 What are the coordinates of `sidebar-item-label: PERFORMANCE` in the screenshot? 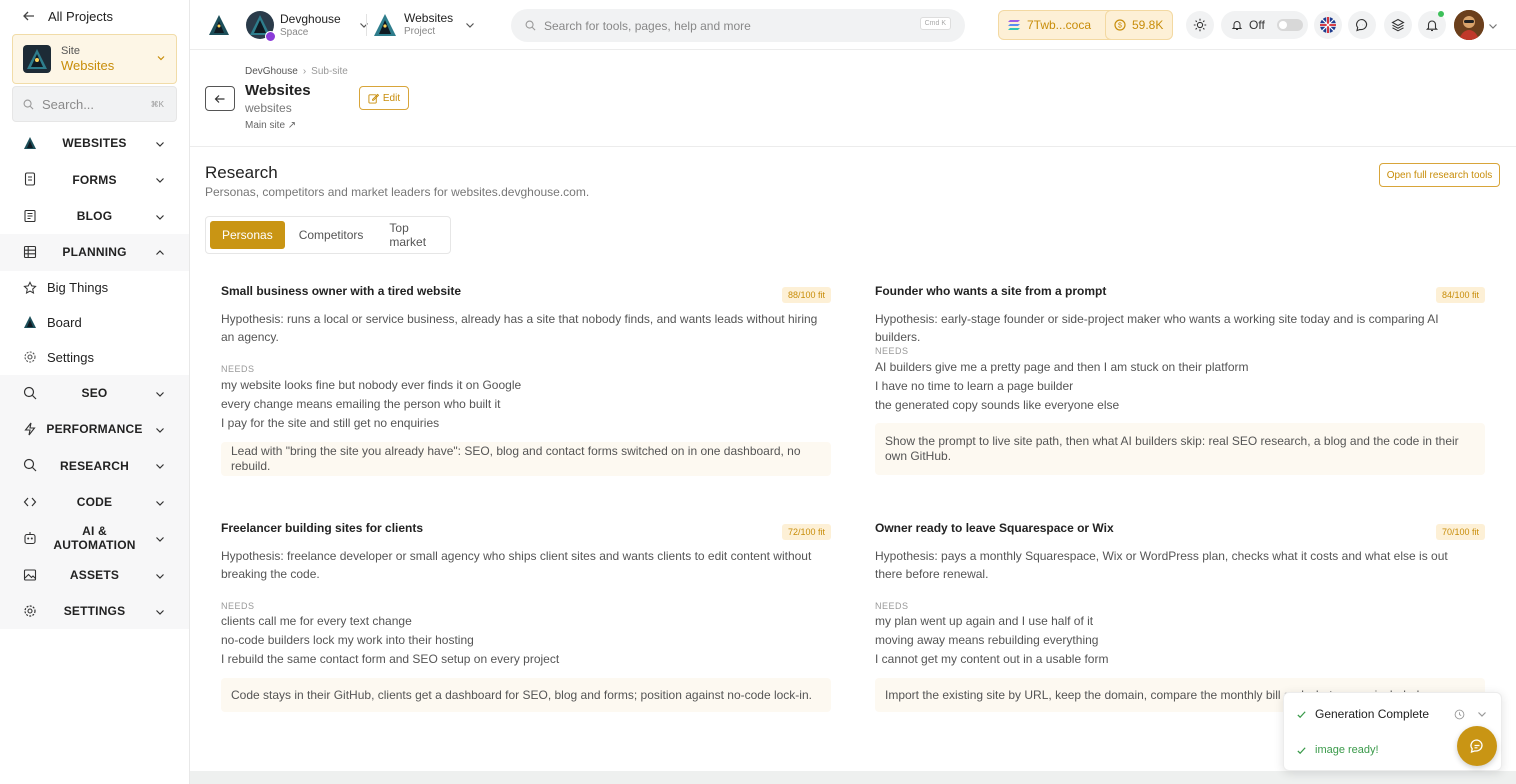 It's located at (94, 429).